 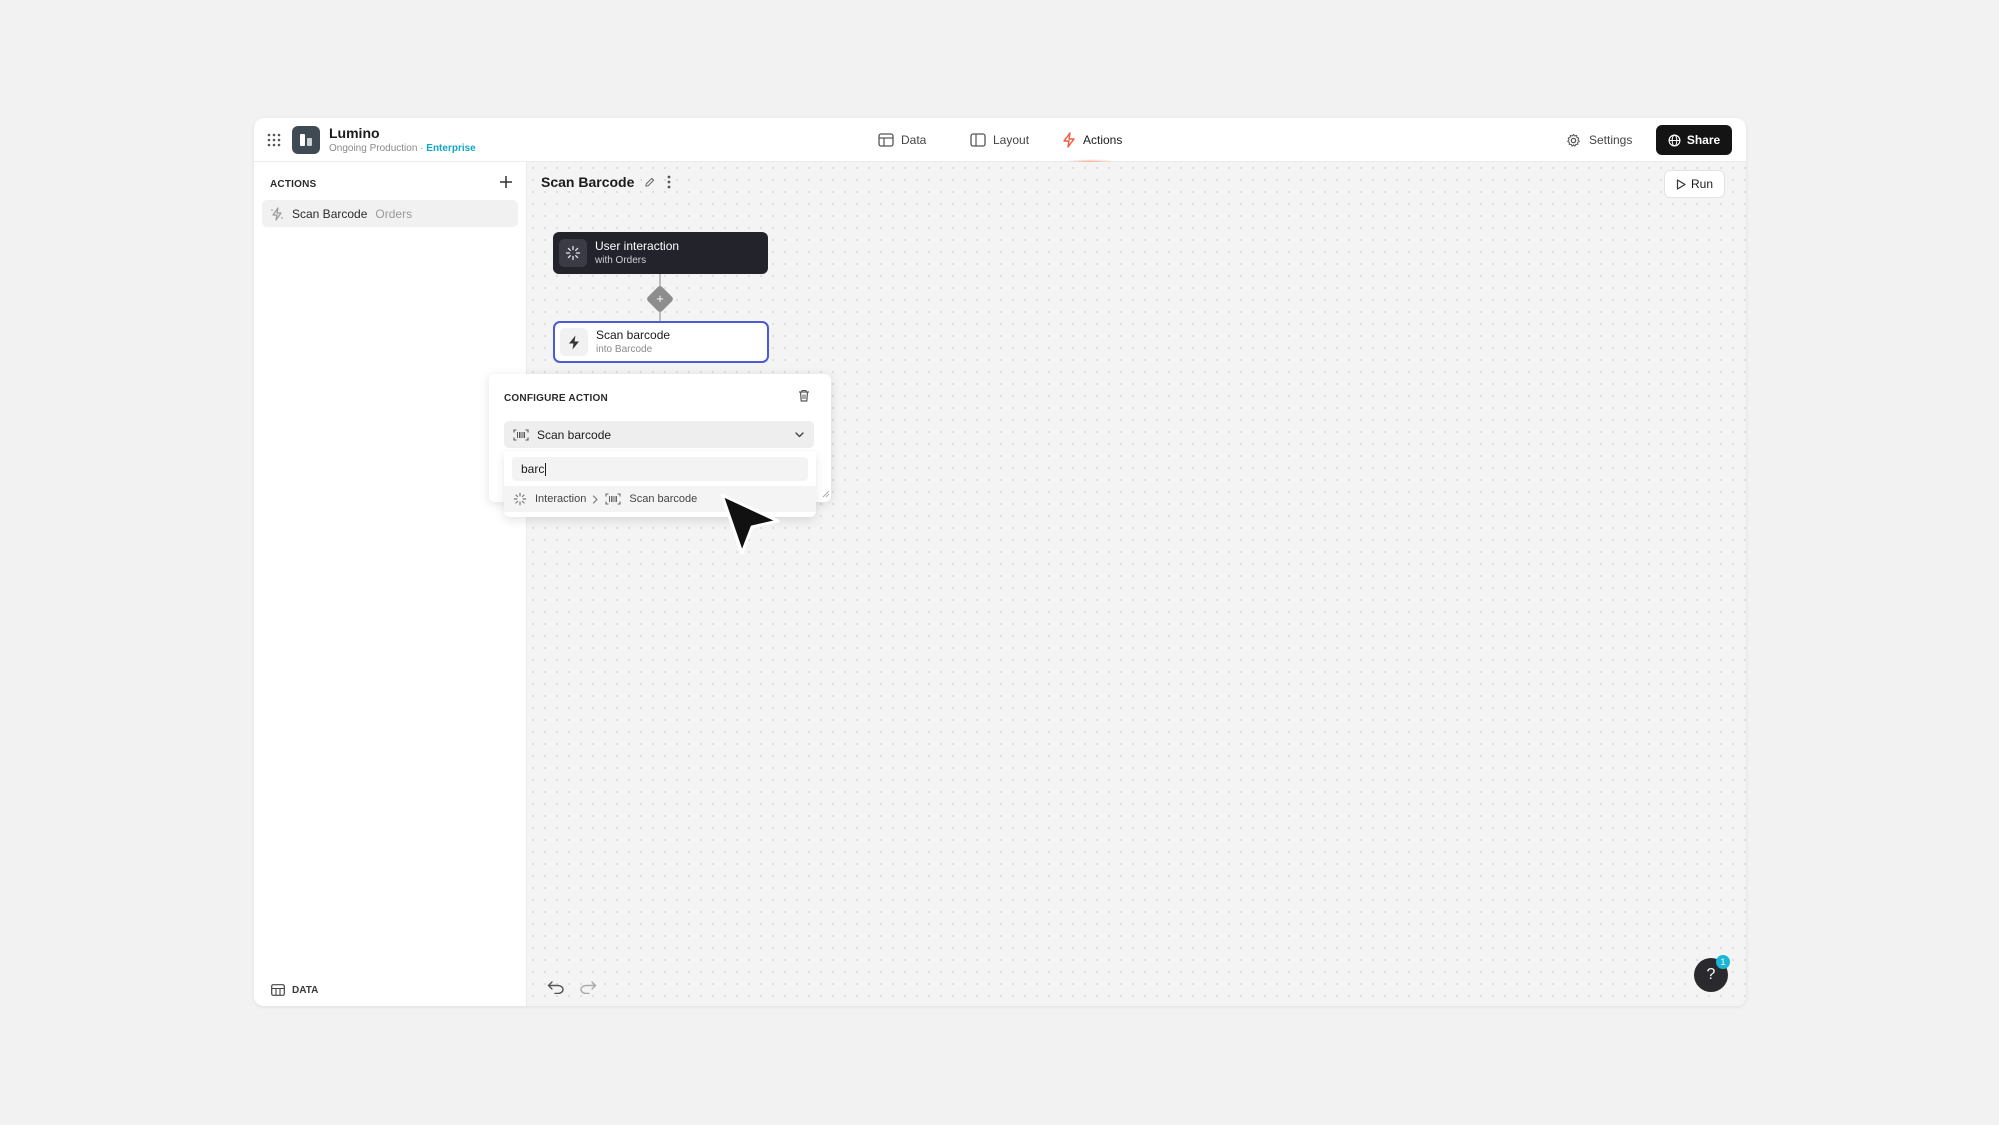 What do you see at coordinates (1103, 140) in the screenshot?
I see `tab-actions-label: Actions` at bounding box center [1103, 140].